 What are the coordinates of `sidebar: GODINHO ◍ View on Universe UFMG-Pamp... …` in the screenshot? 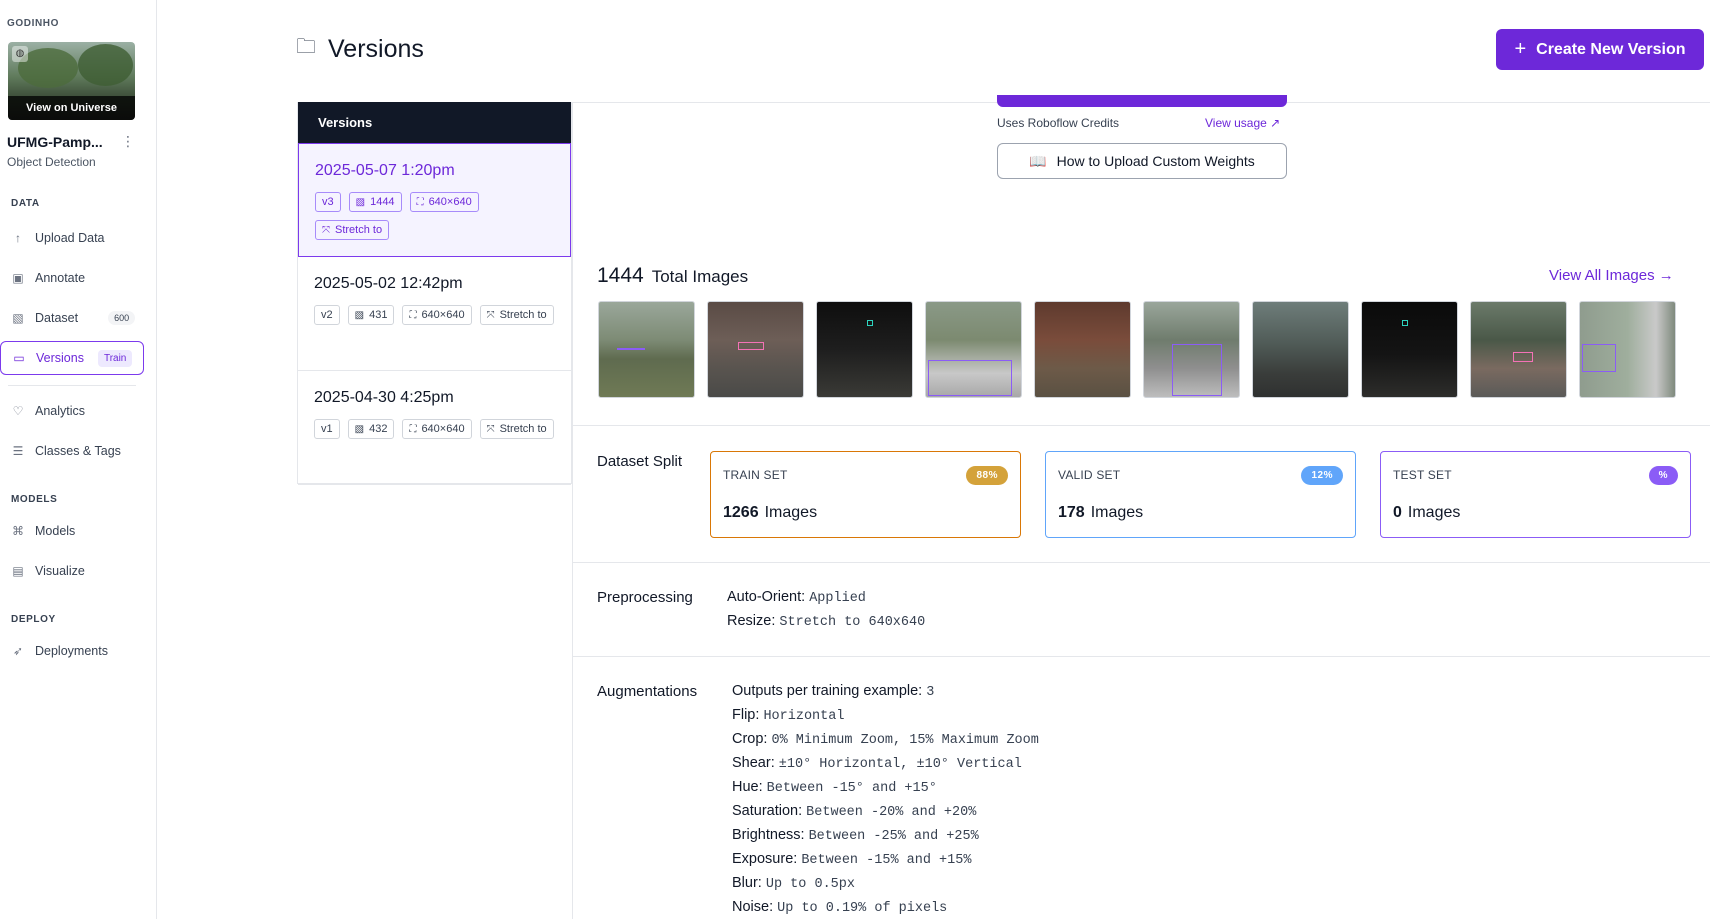 It's located at (78, 459).